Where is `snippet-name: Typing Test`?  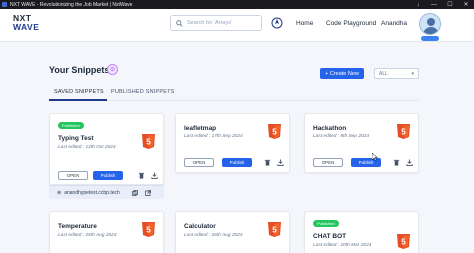 snippet-name: Typing Test is located at coordinates (76, 138).